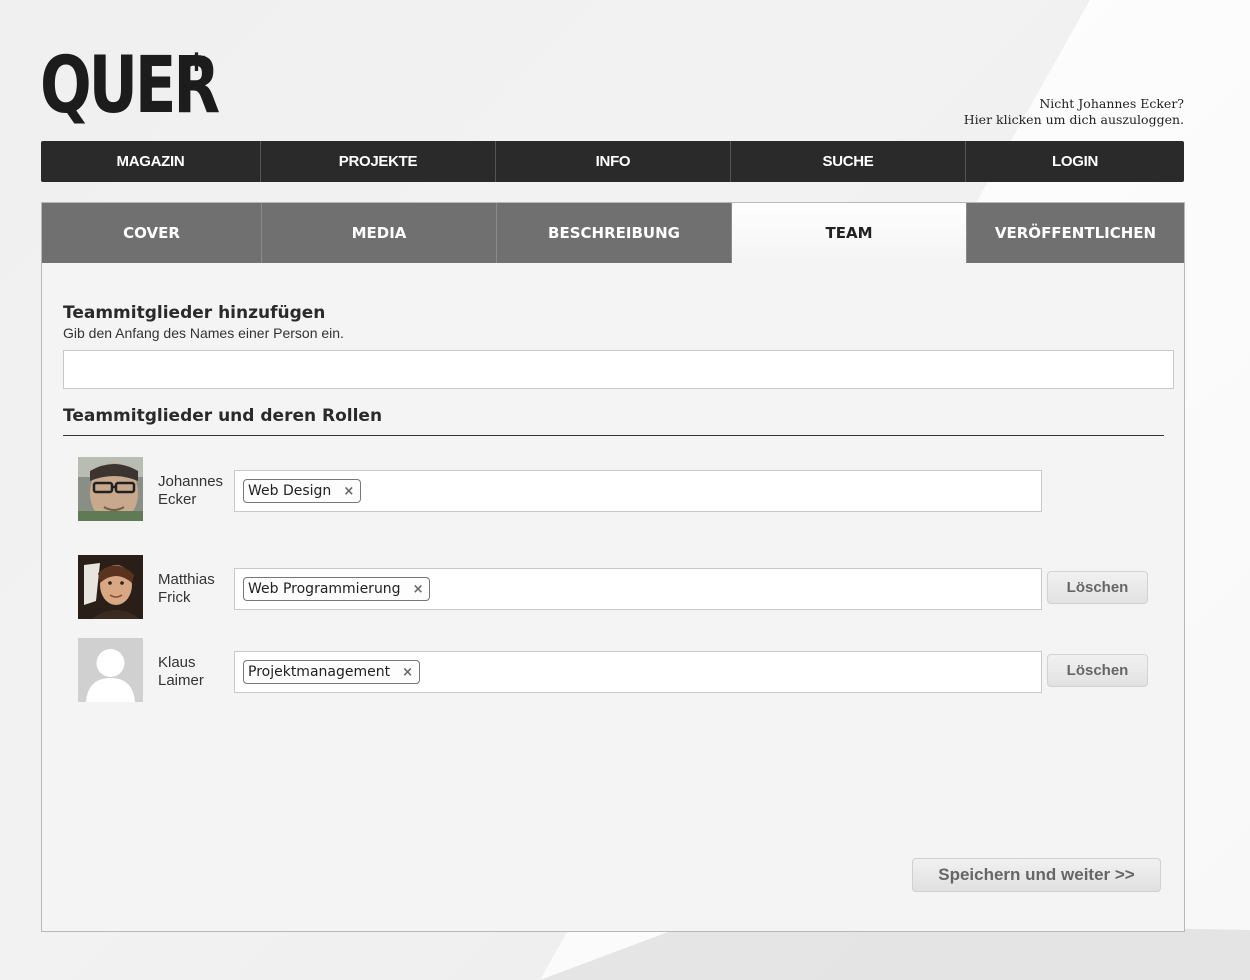 The image size is (1250, 980). What do you see at coordinates (1075, 233) in the screenshot?
I see `tab-veroeffentlichen: VERÖFFENTLICHEN` at bounding box center [1075, 233].